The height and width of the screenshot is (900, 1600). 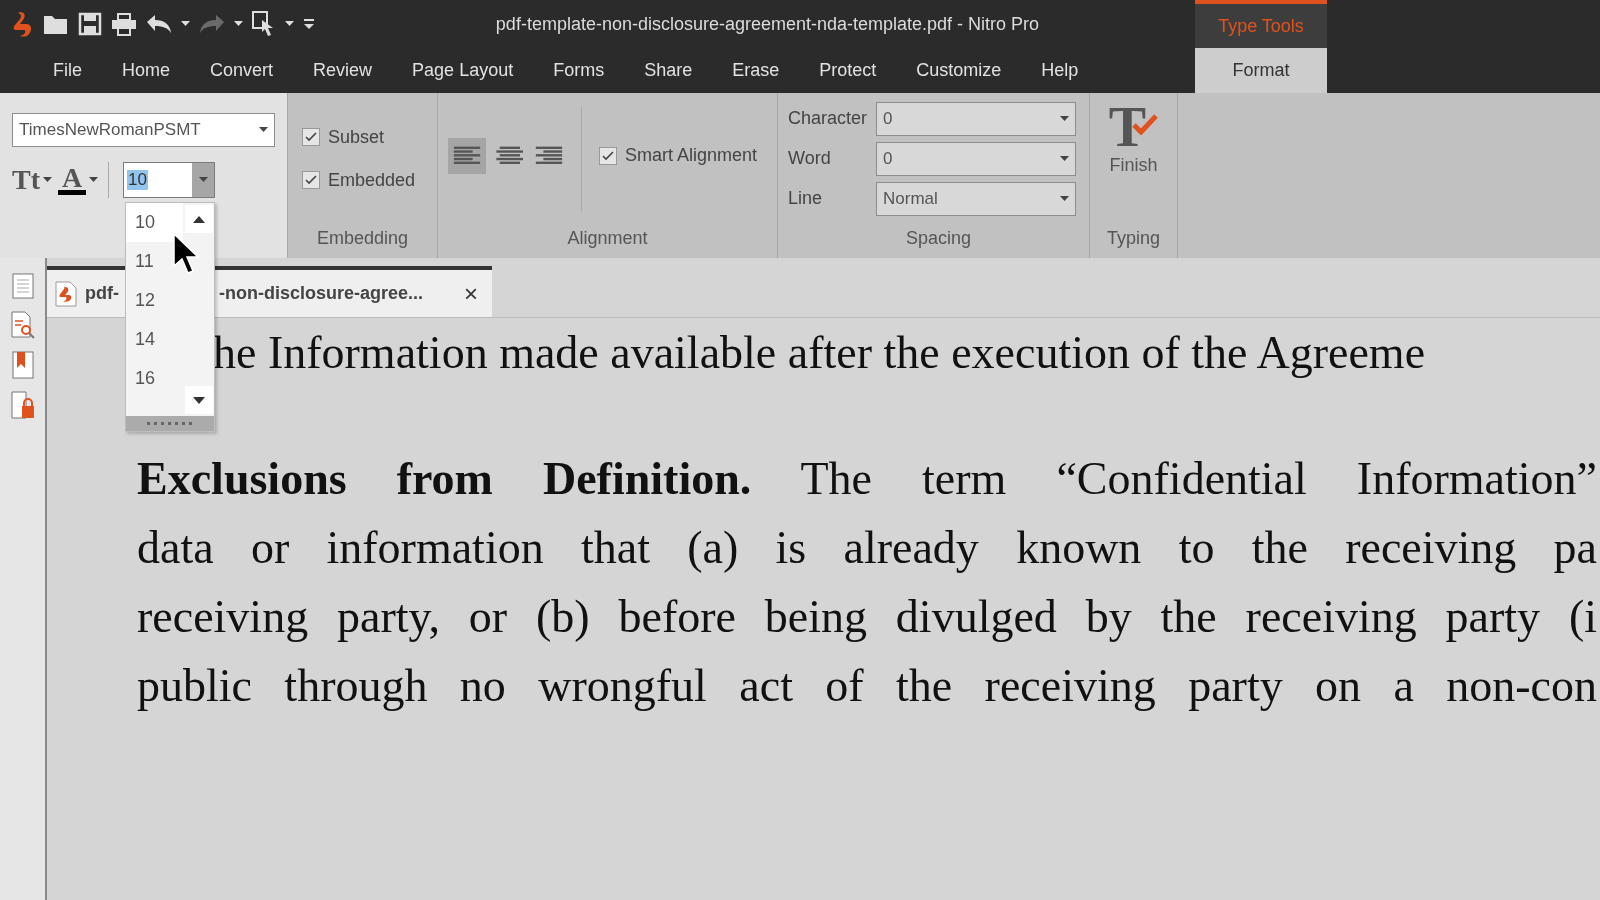 I want to click on field-label: Character, so click(x=828, y=118).